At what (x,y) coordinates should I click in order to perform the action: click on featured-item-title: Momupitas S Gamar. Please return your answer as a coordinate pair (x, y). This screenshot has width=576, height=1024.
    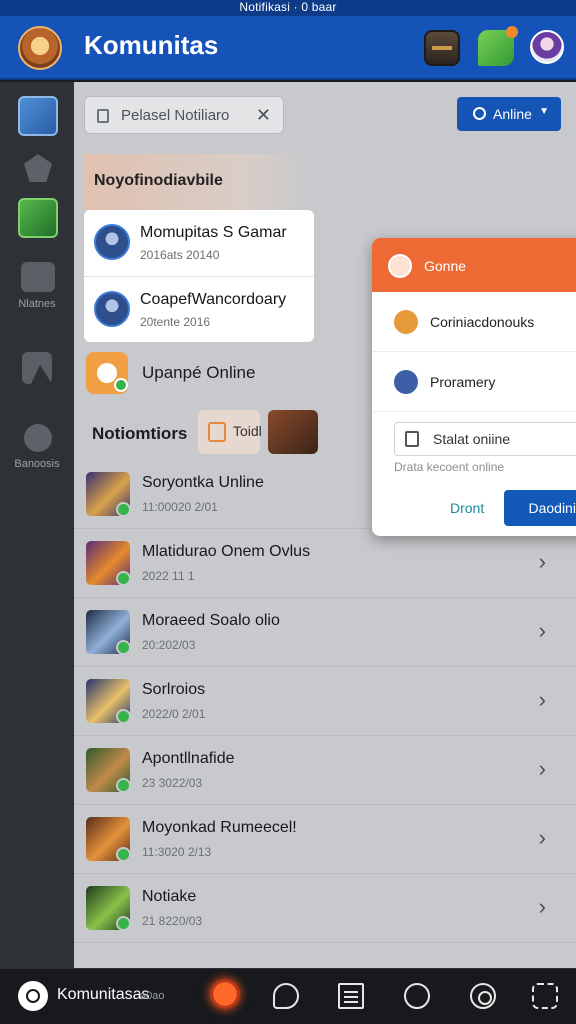
    Looking at the image, I should click on (213, 232).